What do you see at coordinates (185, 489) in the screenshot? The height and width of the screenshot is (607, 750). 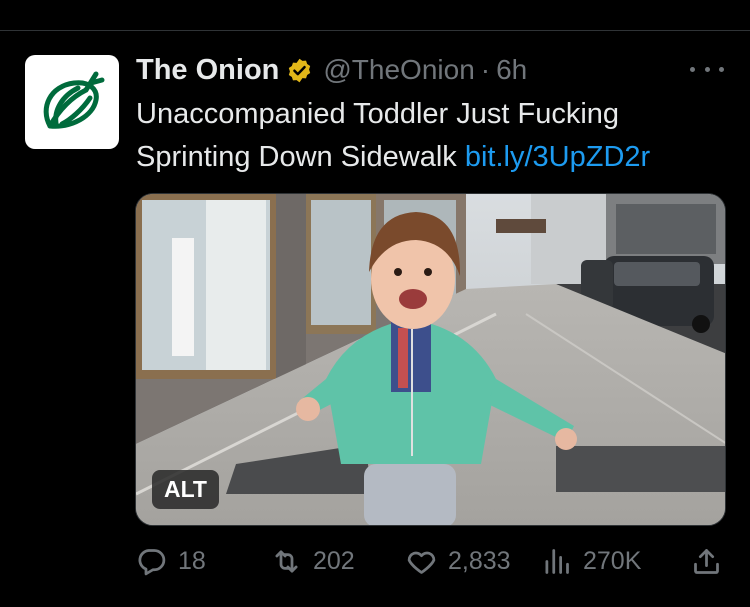 I see `alt-badge: ALT` at bounding box center [185, 489].